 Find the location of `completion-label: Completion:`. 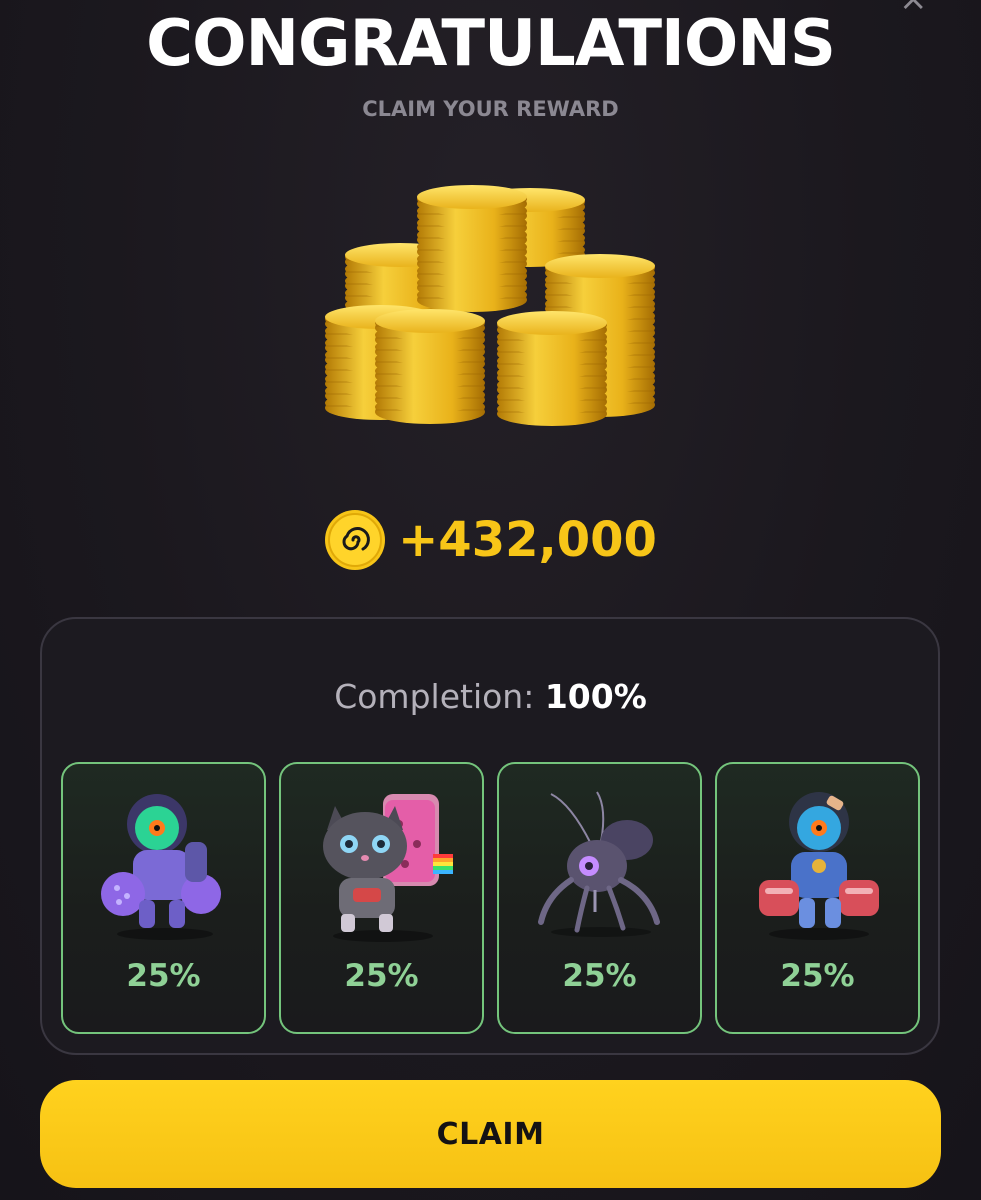

completion-label: Completion: is located at coordinates (434, 696).